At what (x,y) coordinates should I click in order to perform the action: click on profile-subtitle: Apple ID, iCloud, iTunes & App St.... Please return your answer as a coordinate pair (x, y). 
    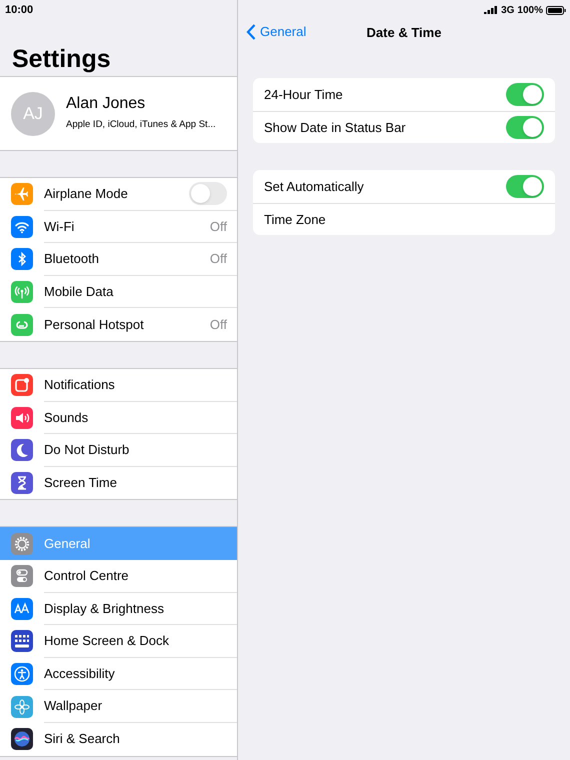
    Looking at the image, I should click on (141, 125).